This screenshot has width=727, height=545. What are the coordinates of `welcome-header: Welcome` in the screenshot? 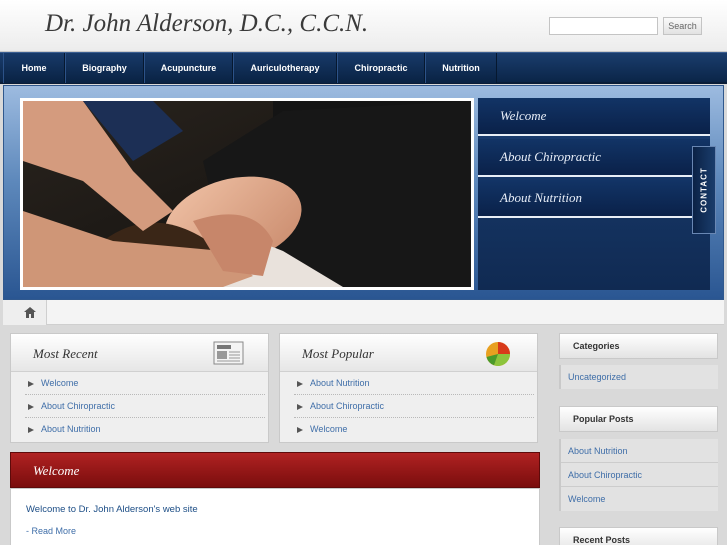 It's located at (275, 470).